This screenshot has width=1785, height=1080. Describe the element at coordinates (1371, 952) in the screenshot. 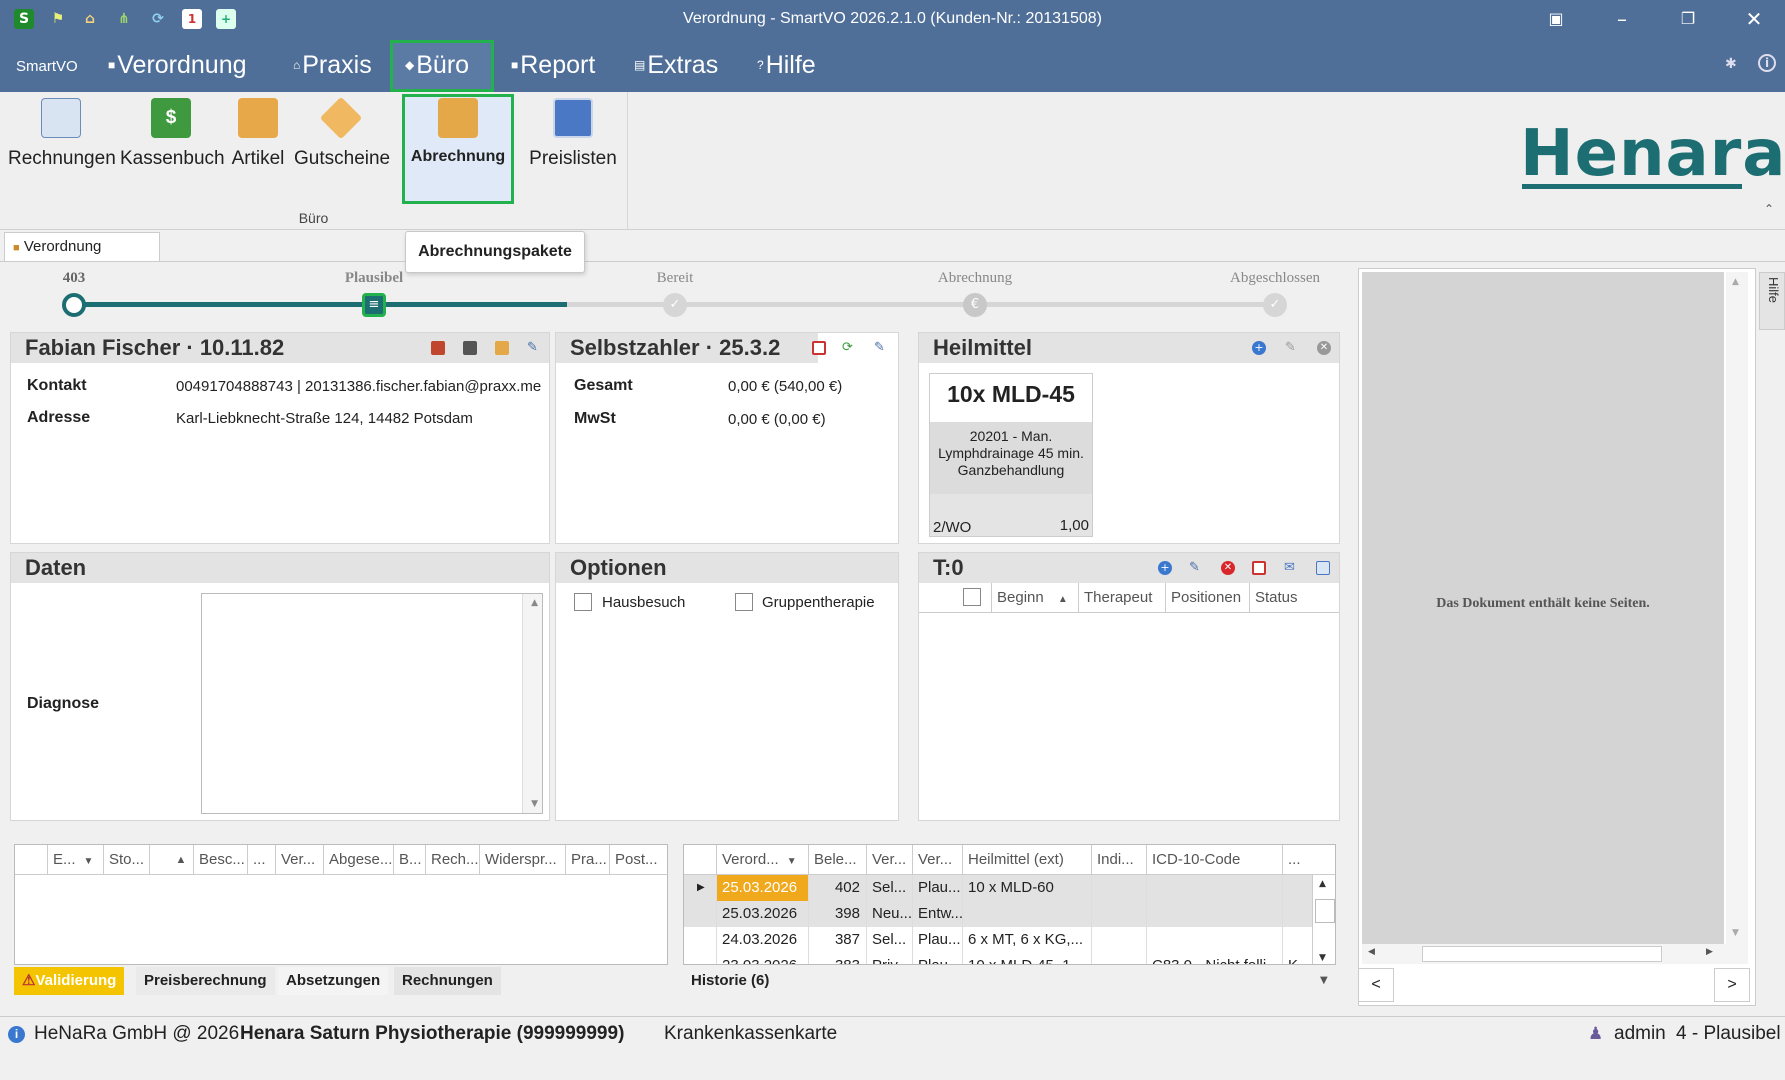

I see `scroll-left-icon: ◀` at that location.